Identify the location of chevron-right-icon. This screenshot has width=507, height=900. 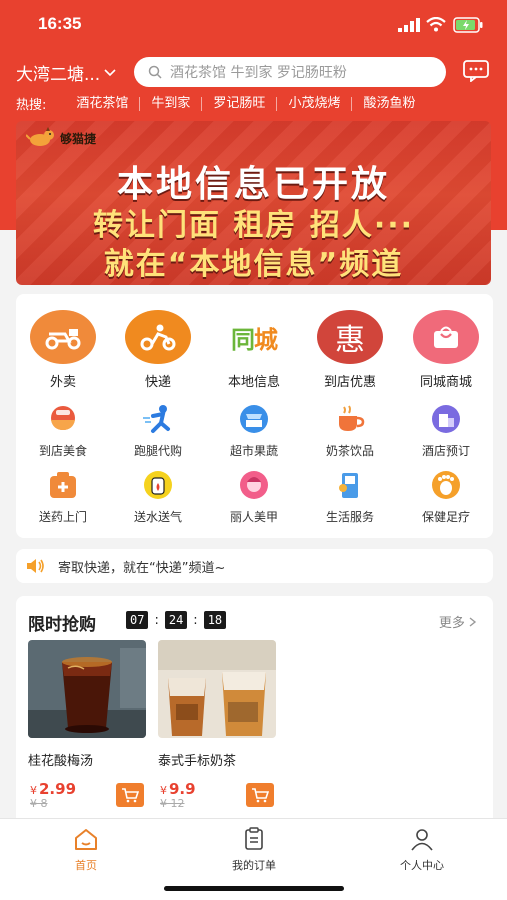
(473, 622).